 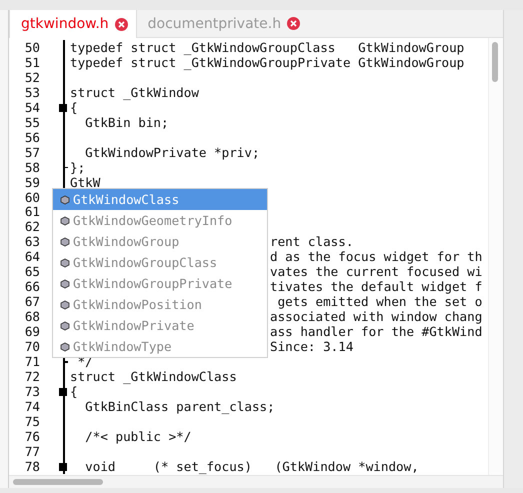 What do you see at coordinates (32, 451) in the screenshot?
I see `line-number: 77` at bounding box center [32, 451].